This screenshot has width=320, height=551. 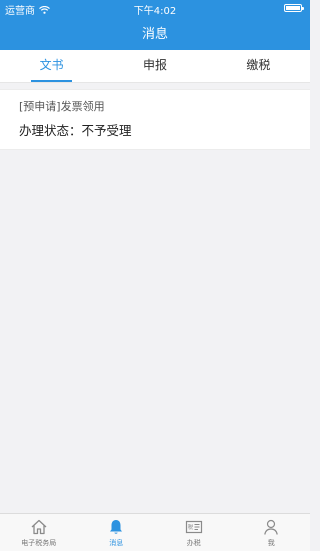 I want to click on nav-item-e-tax-bureau: 电子税务局, so click(x=39, y=532).